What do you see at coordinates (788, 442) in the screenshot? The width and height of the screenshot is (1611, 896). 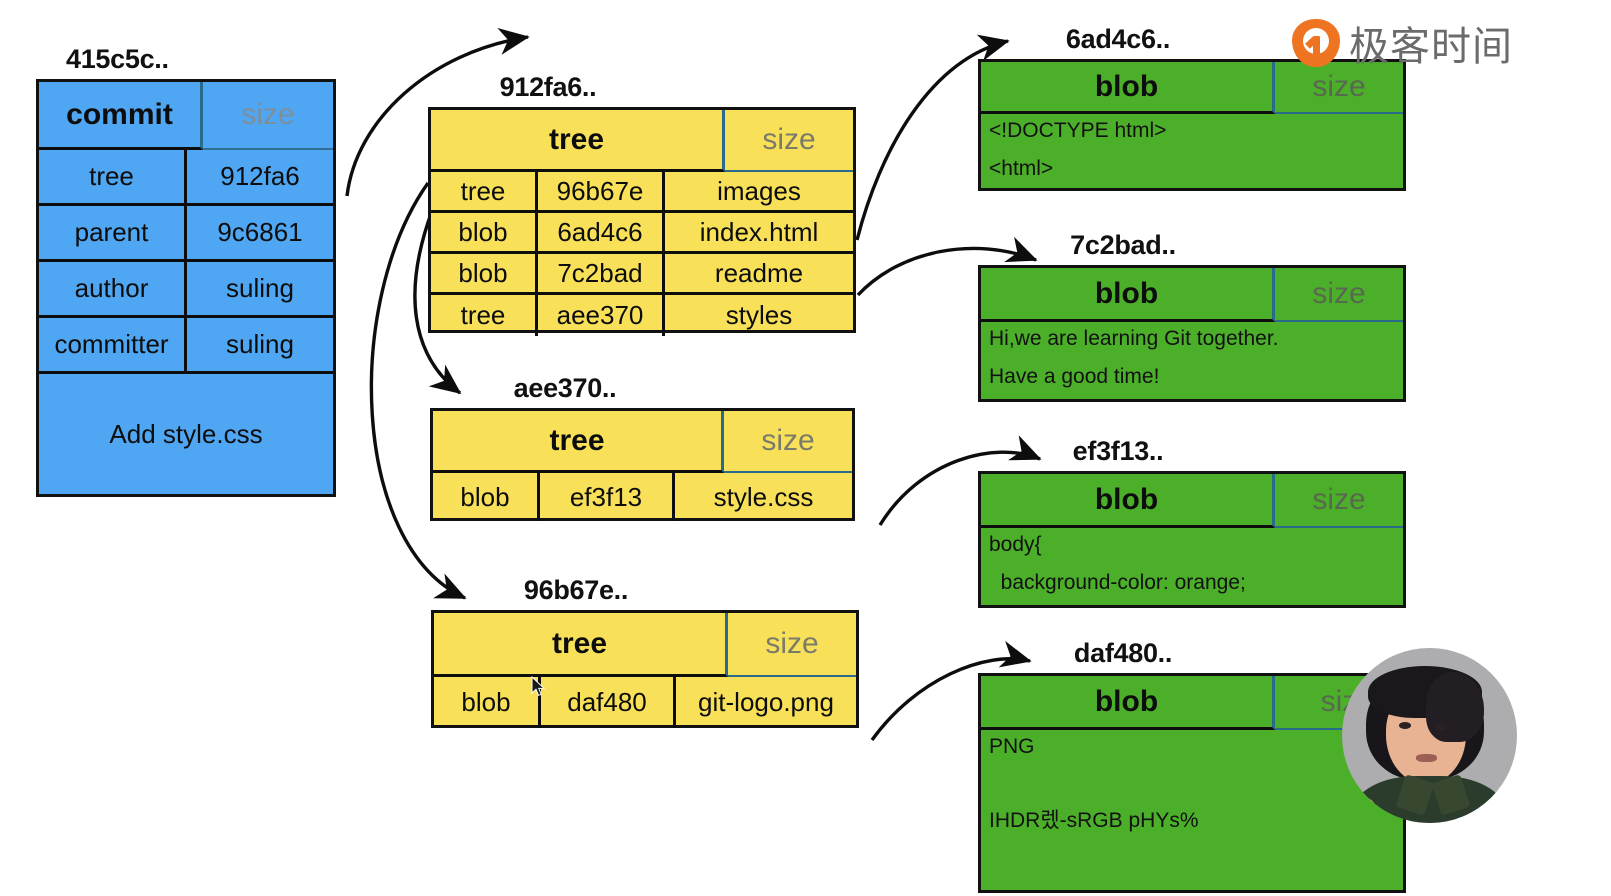 I see `tree-aee370-size-label: size` at bounding box center [788, 442].